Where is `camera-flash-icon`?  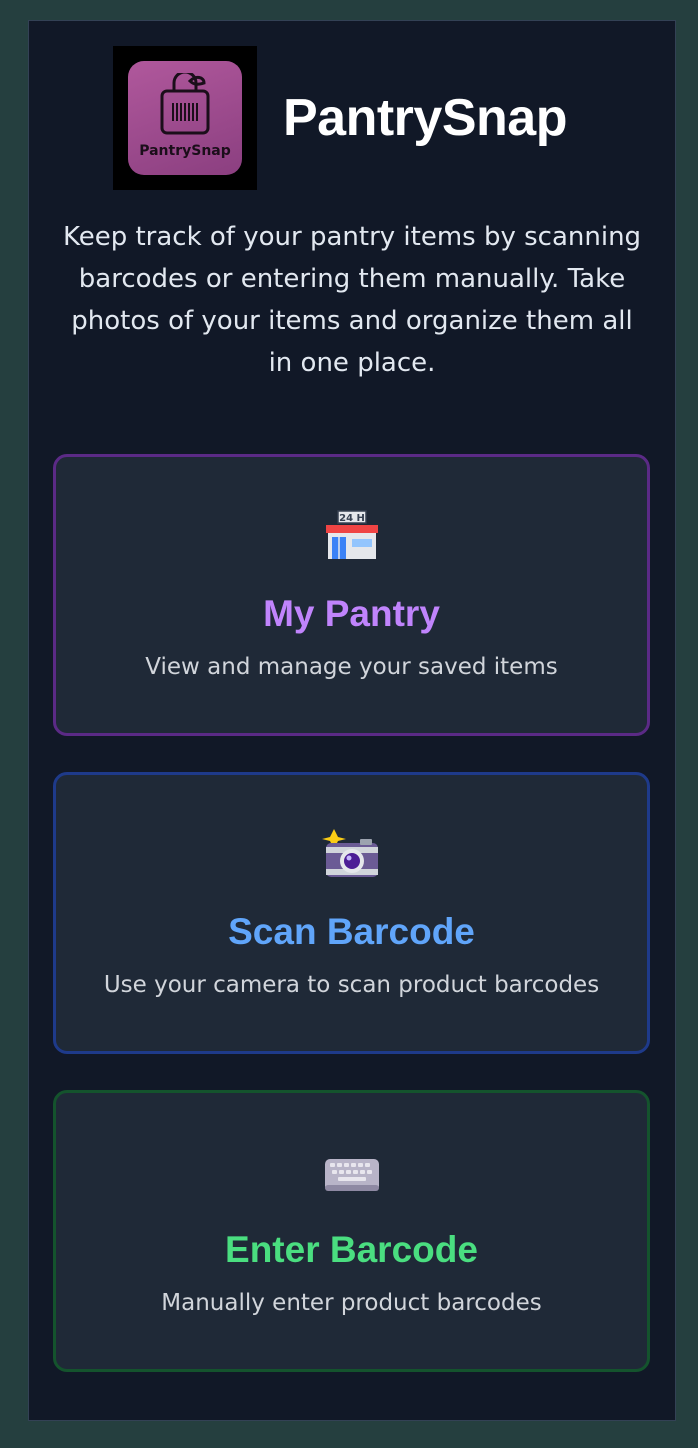
camera-flash-icon is located at coordinates (349, 853).